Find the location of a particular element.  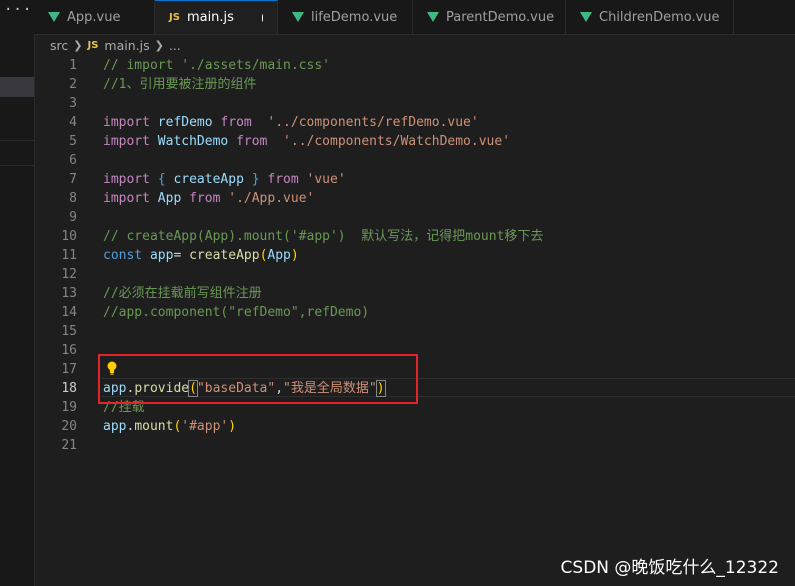

comment: // import './assets/main.css' is located at coordinates (216, 65).